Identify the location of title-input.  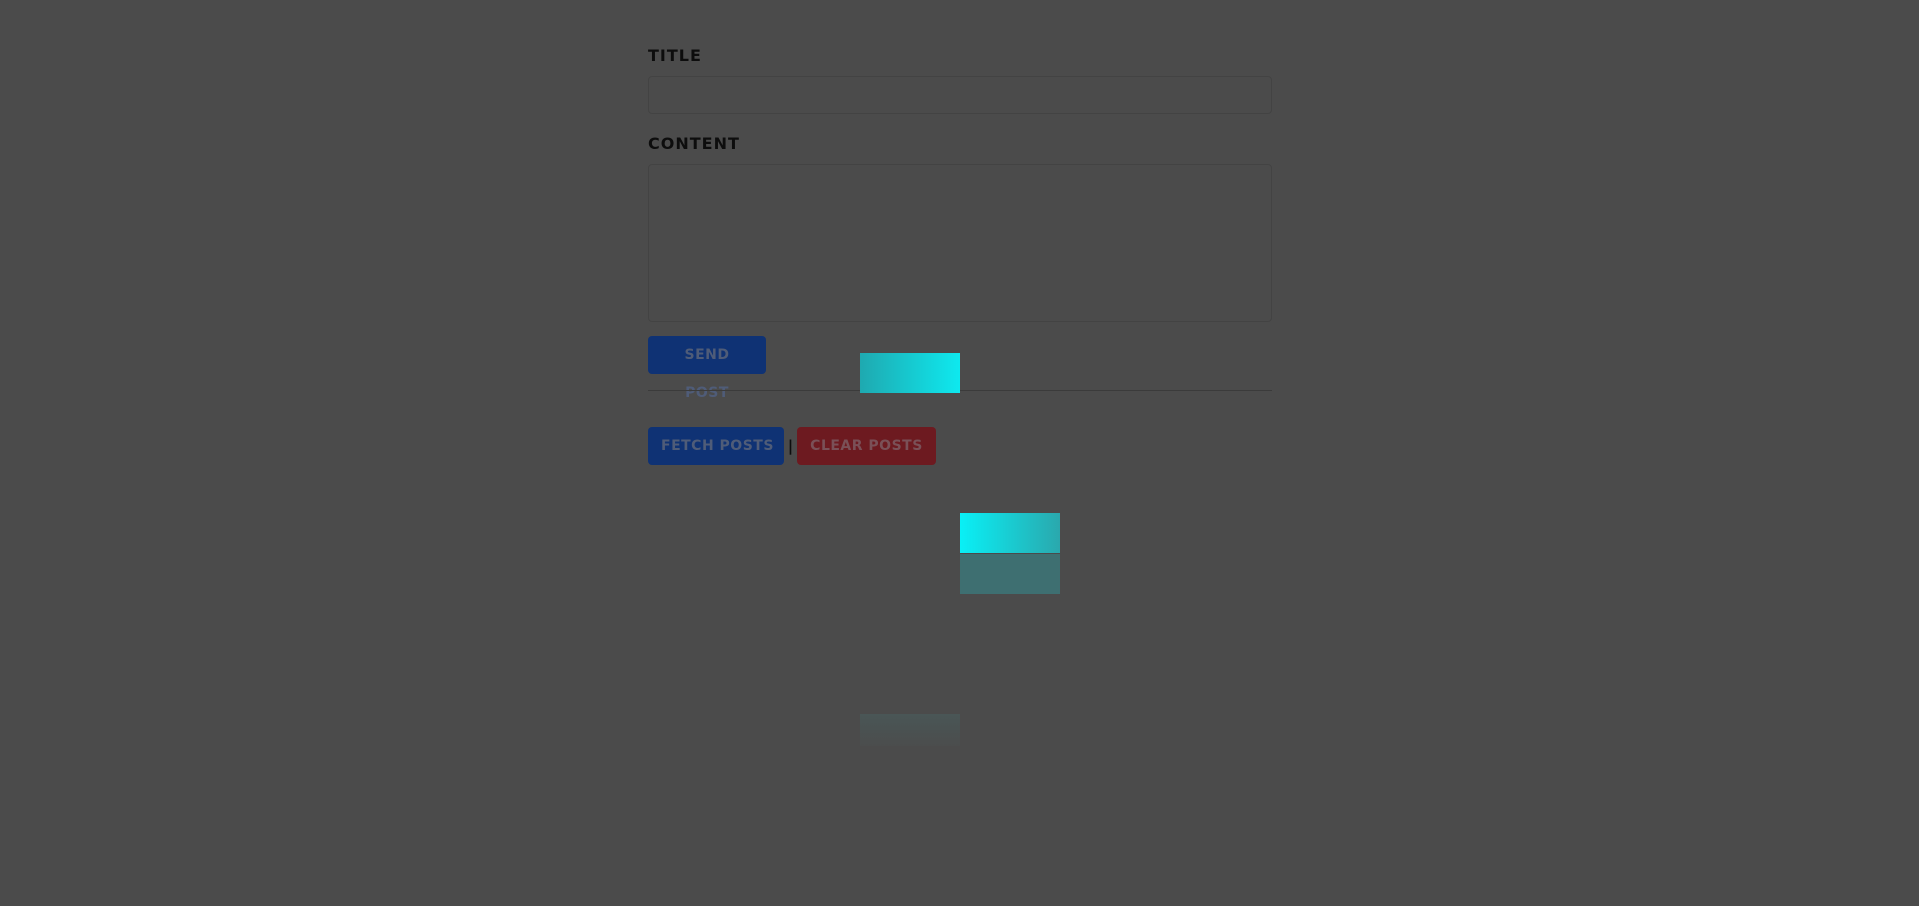
(960, 95).